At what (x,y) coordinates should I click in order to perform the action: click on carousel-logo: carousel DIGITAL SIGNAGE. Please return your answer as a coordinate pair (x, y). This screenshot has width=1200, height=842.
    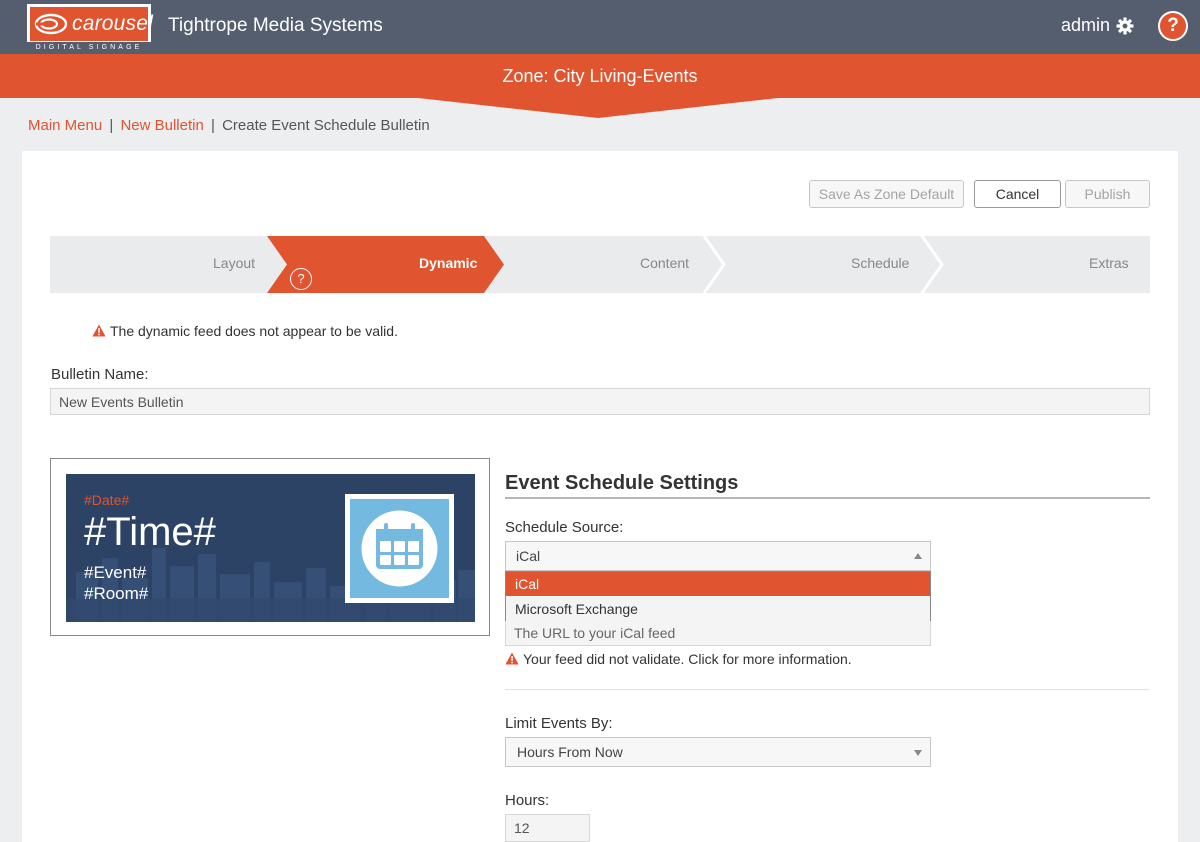
    Looking at the image, I should click on (90, 28).